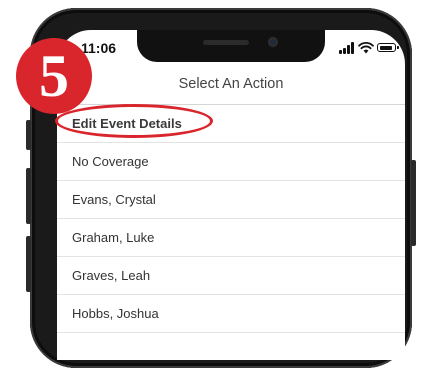 The image size is (440, 368). Describe the element at coordinates (413, 203) in the screenshot. I see `power-button` at that location.